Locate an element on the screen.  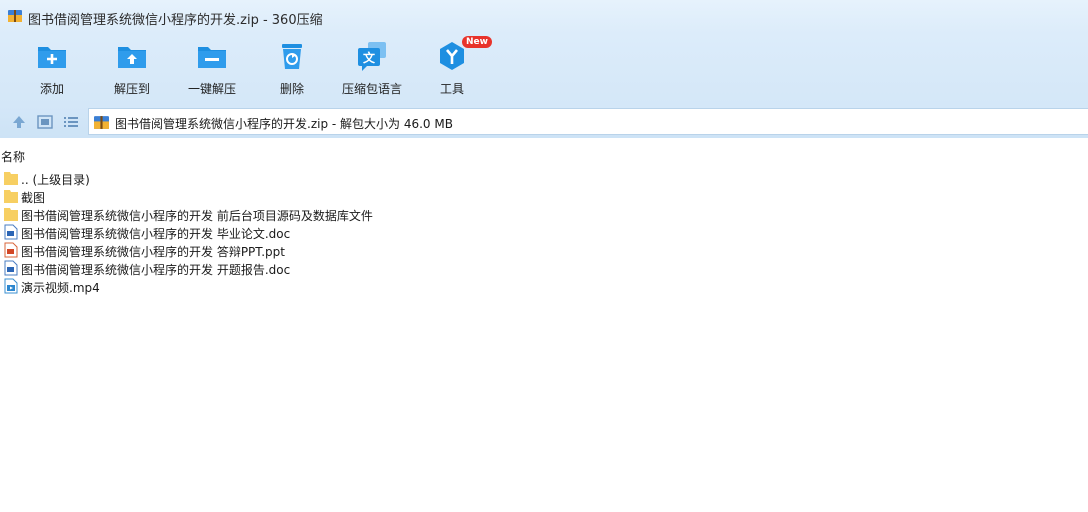
file-name: 图书借阅管理系统微信小程序的开发 毕业论文.doc is located at coordinates (156, 234).